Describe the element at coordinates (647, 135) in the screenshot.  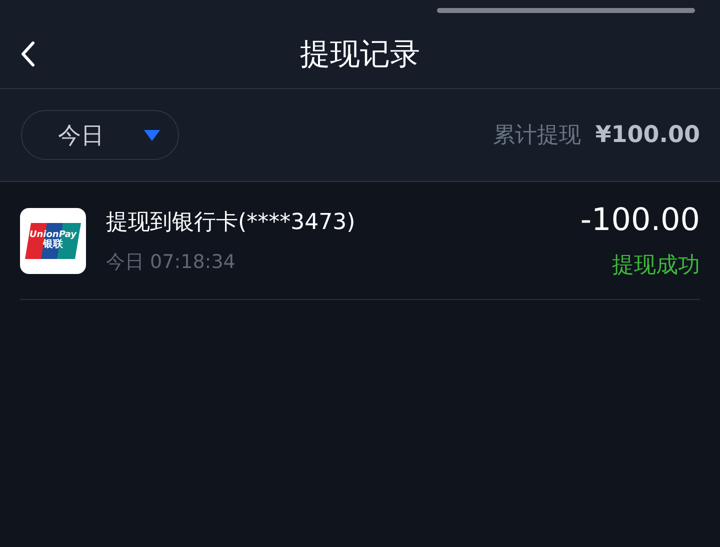
I see `total-amount: ¥100.00` at that location.